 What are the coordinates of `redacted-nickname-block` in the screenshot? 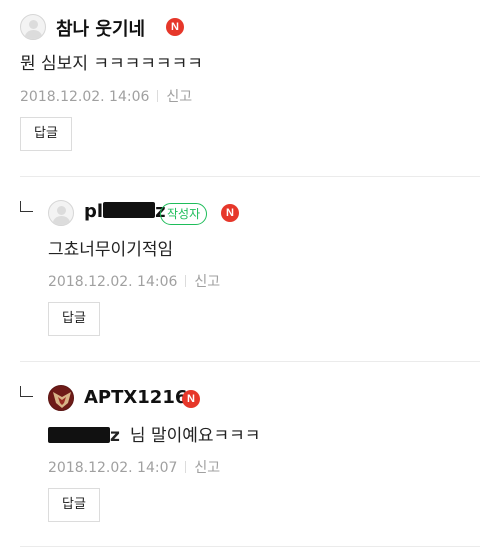 It's located at (129, 210).